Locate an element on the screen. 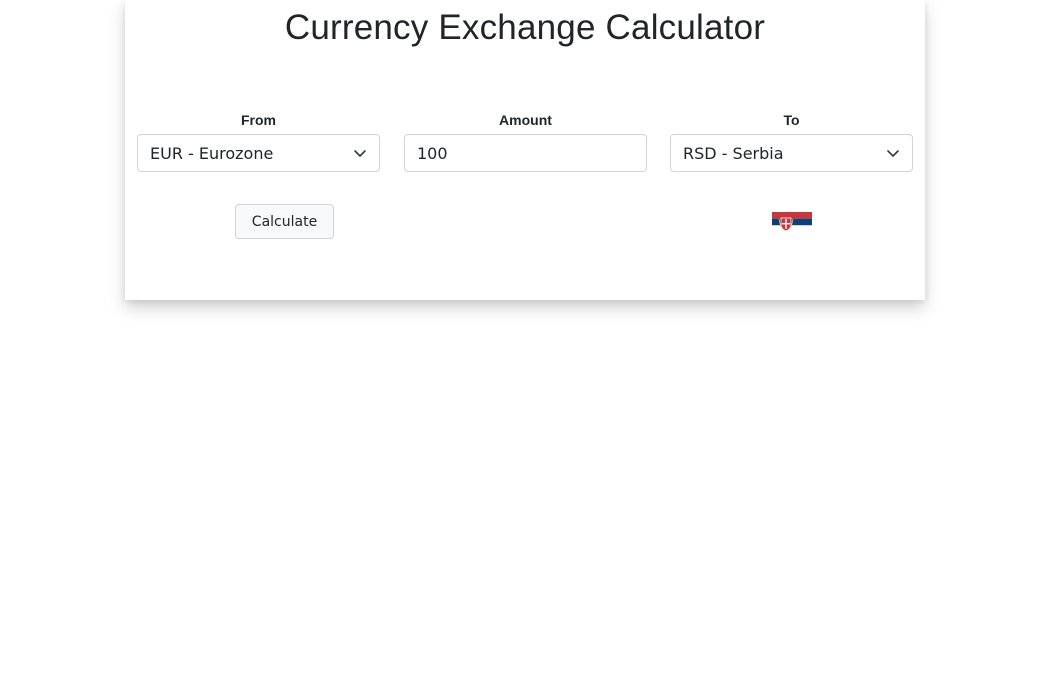 The image size is (1050, 700). from-label: From is located at coordinates (258, 120).